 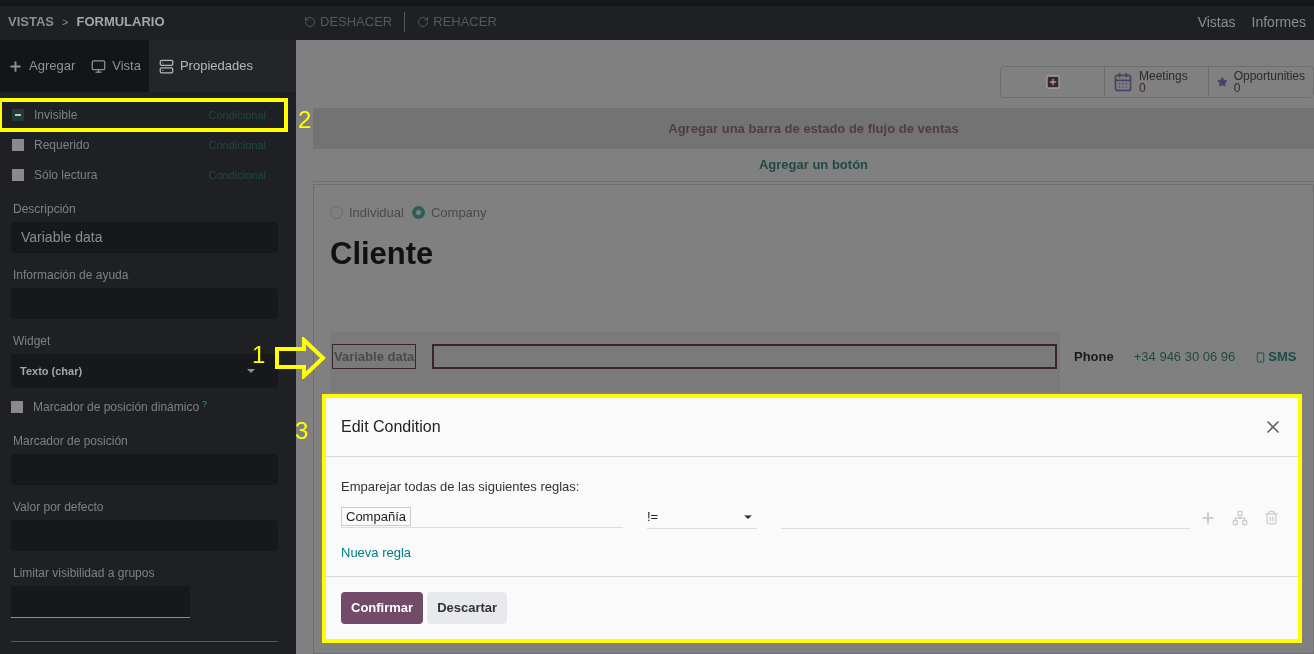 I want to click on checkbox-label: Requerido, so click(x=62, y=145).